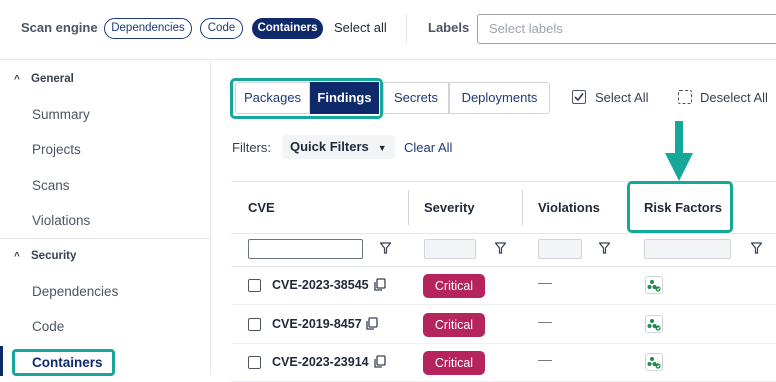 The width and height of the screenshot is (776, 382). Describe the element at coordinates (360, 27) in the screenshot. I see `select-all-link: Select all` at that location.